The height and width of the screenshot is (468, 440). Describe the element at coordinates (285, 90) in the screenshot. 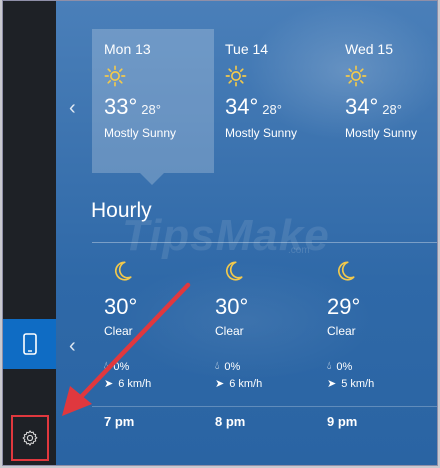

I see `day-card: Tue 14 34° 28° Mostly Sunny` at that location.